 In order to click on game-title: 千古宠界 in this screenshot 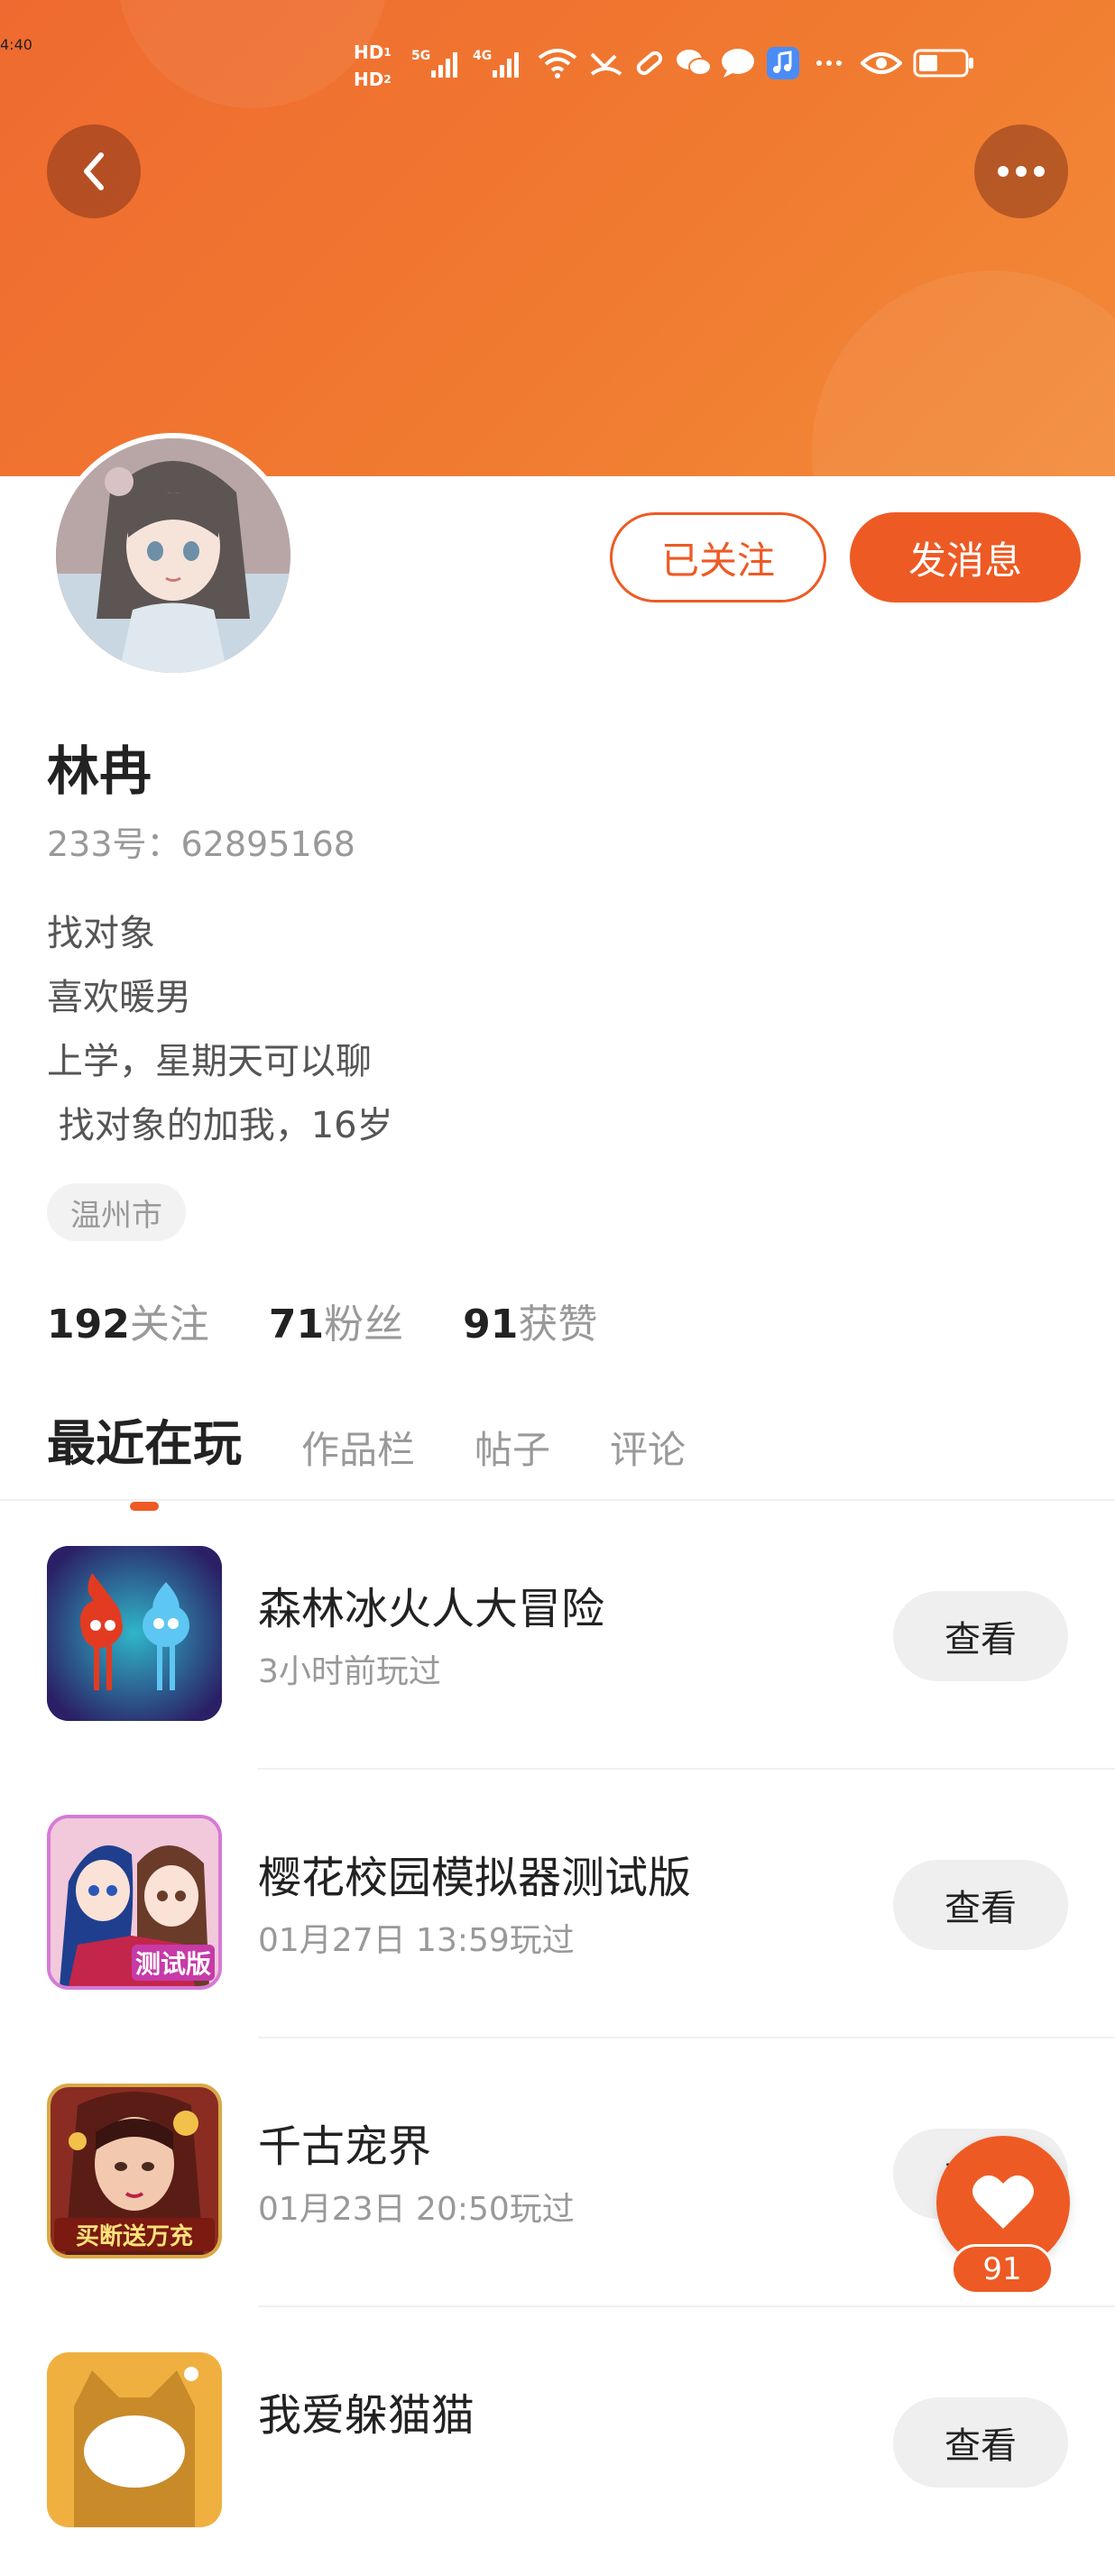, I will do `click(345, 2146)`.